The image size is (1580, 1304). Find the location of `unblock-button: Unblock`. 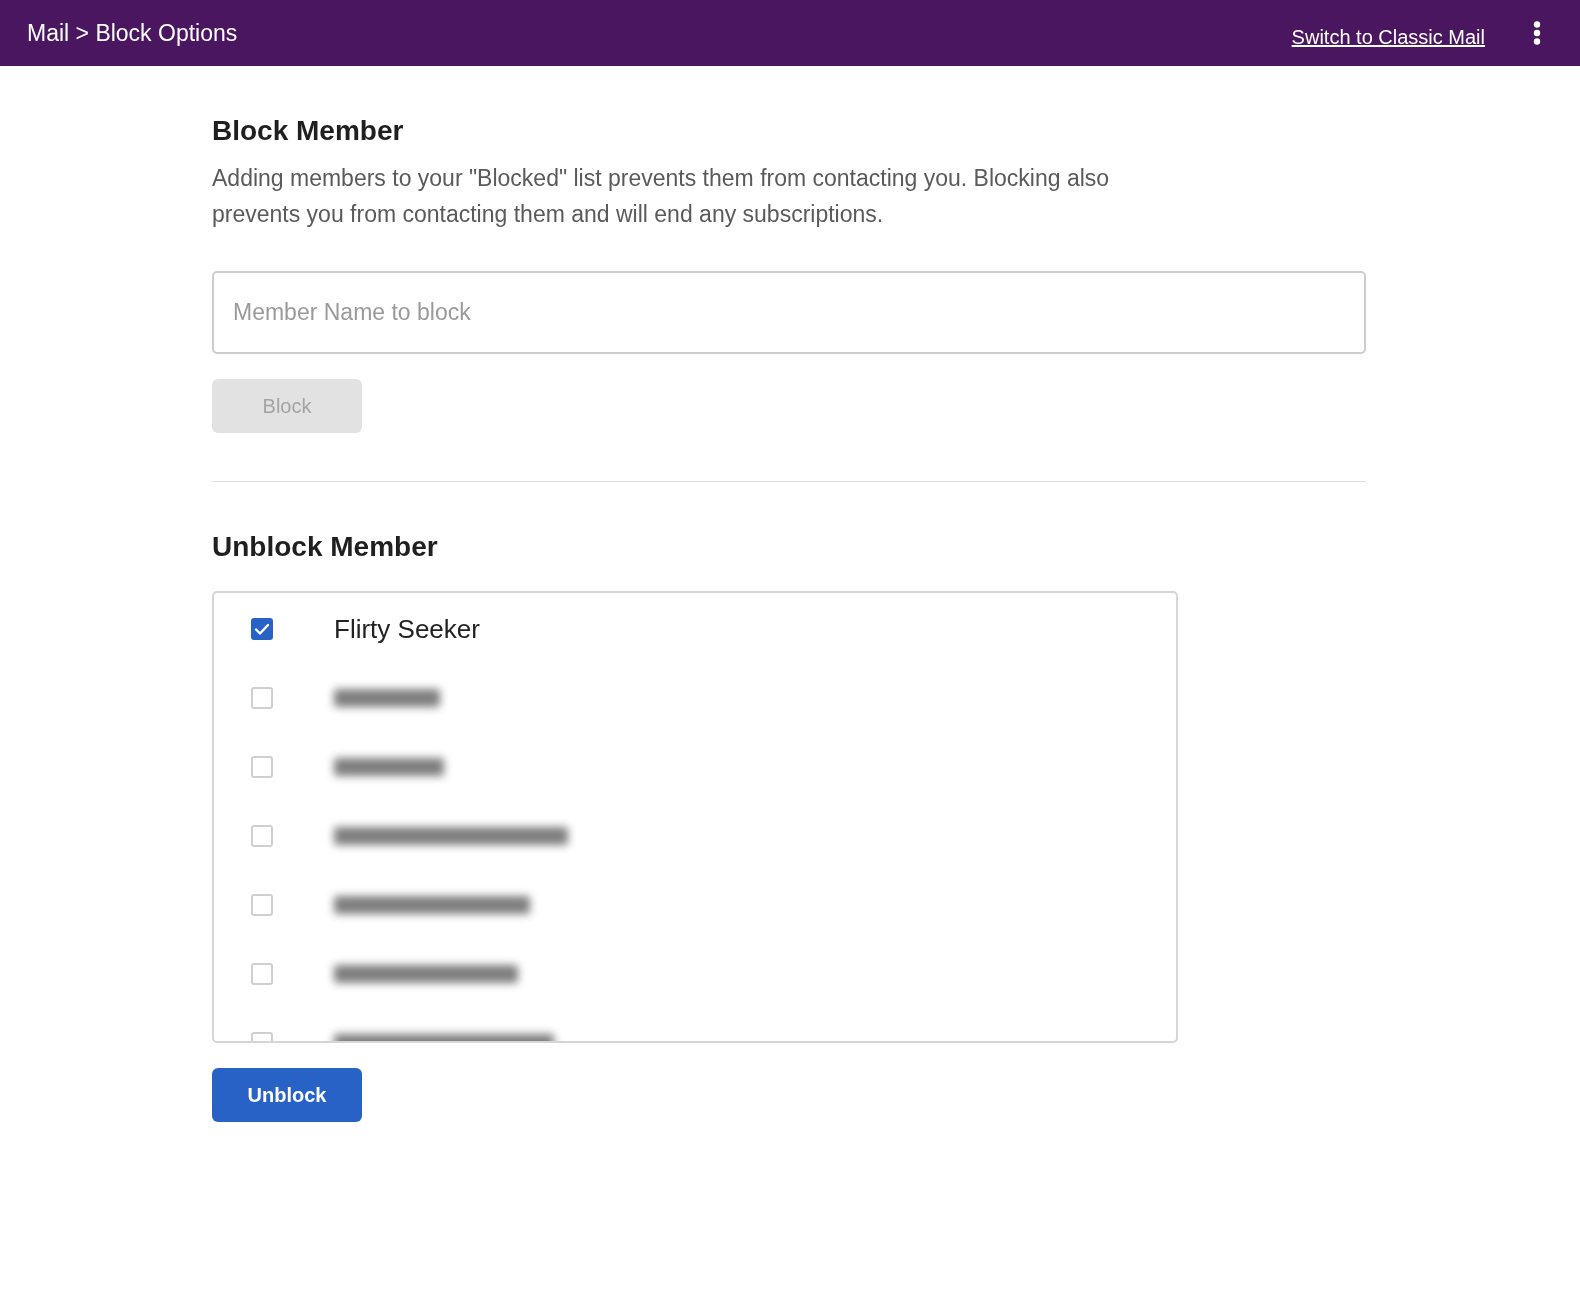

unblock-button: Unblock is located at coordinates (287, 1095).